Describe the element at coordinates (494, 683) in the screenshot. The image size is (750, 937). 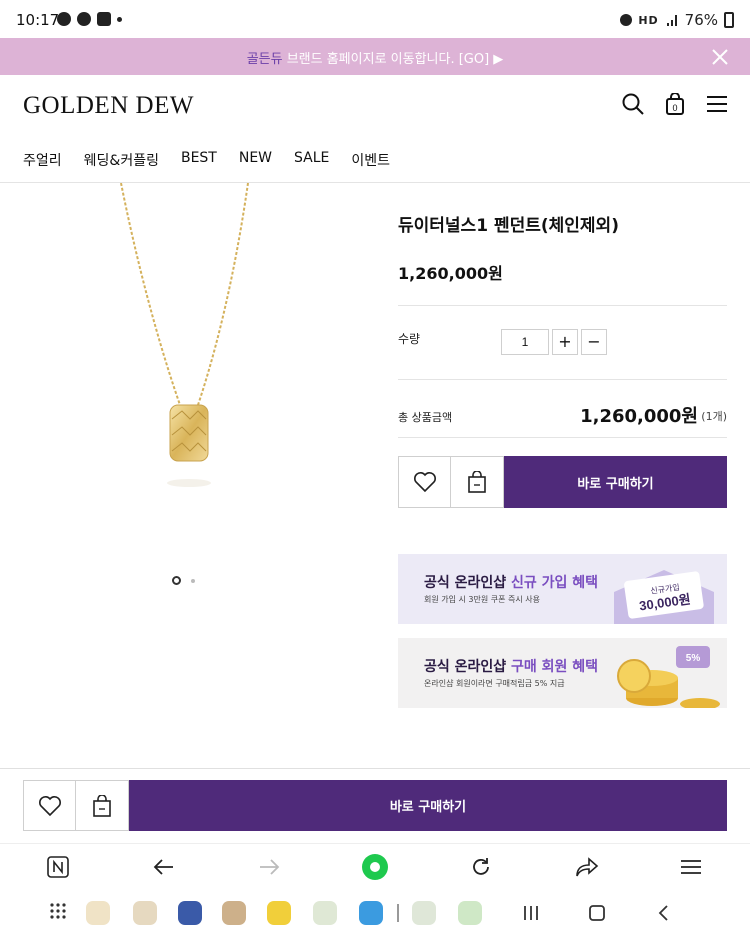
I see `banner-subtitle: 온라인샵 회원이라면 구매적립금 5% 지급` at that location.